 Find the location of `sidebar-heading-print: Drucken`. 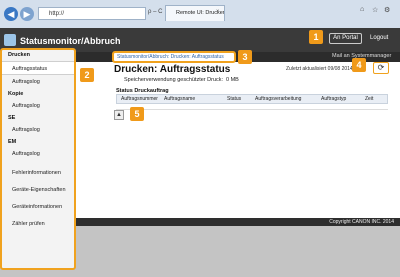

sidebar-heading-print: Drucken is located at coordinates (19, 55).